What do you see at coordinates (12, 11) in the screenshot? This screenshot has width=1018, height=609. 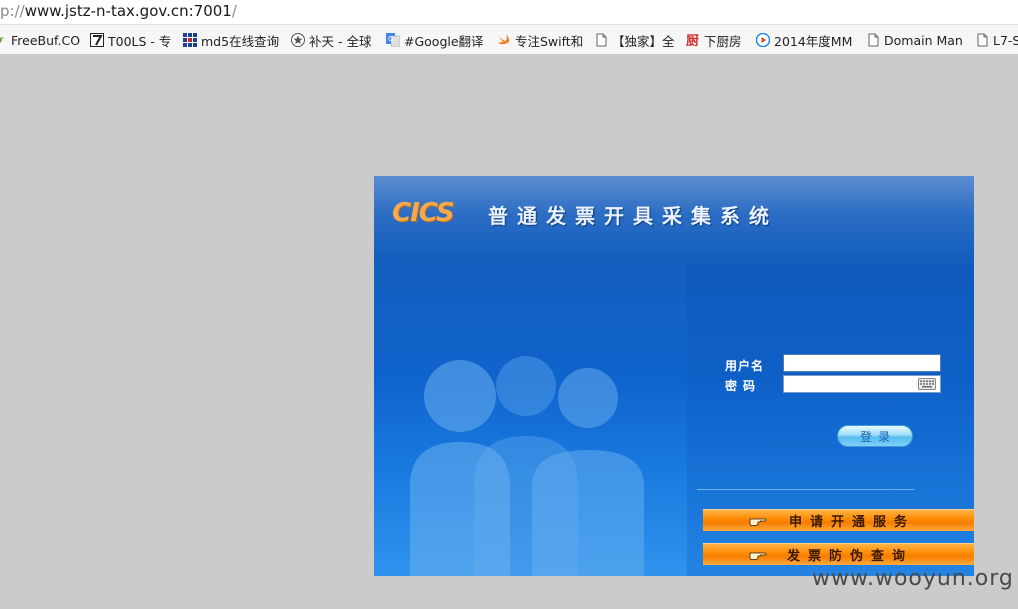 I see `url-protocol: p://` at bounding box center [12, 11].